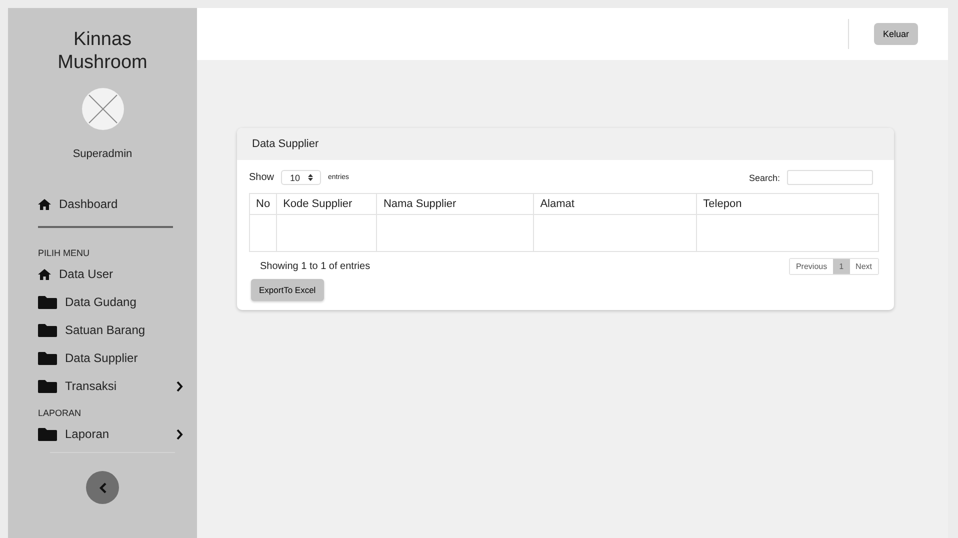  What do you see at coordinates (764, 177) in the screenshot?
I see `search-label: Search:` at bounding box center [764, 177].